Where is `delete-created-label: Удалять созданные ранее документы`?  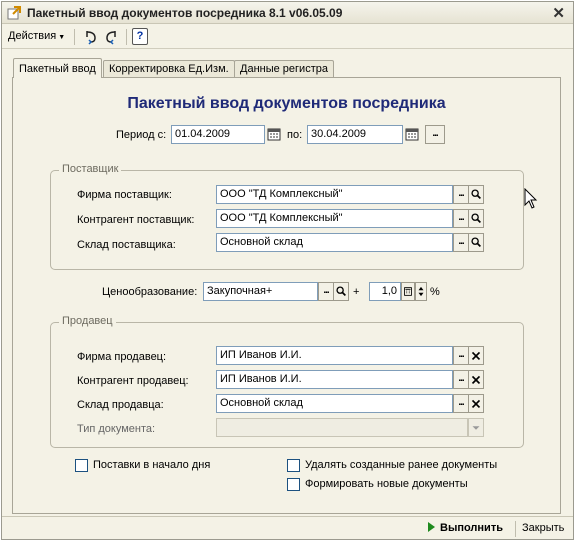 delete-created-label: Удалять созданные ранее документы is located at coordinates (401, 465).